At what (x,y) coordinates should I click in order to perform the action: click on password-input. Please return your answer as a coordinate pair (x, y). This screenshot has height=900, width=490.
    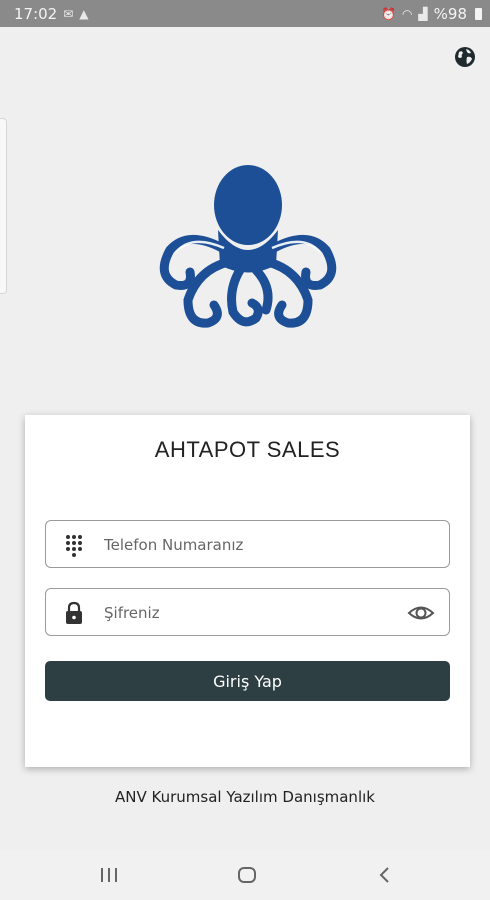
    Looking at the image, I should click on (254, 613).